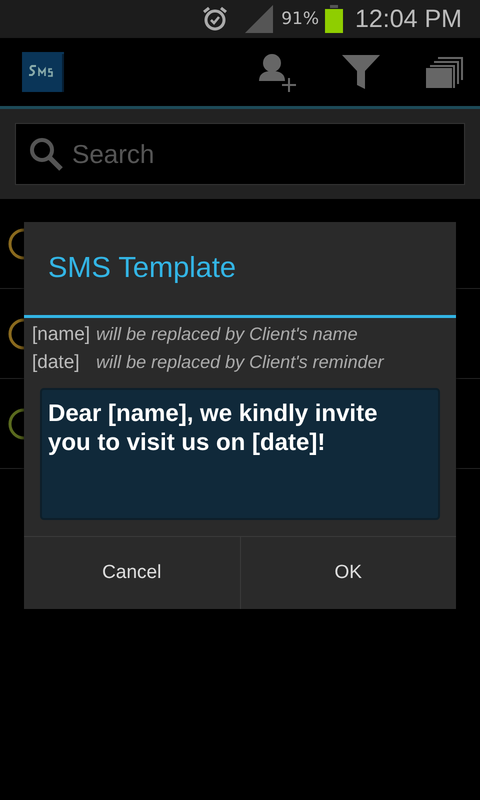  What do you see at coordinates (361, 72) in the screenshot?
I see `filter-icon` at bounding box center [361, 72].